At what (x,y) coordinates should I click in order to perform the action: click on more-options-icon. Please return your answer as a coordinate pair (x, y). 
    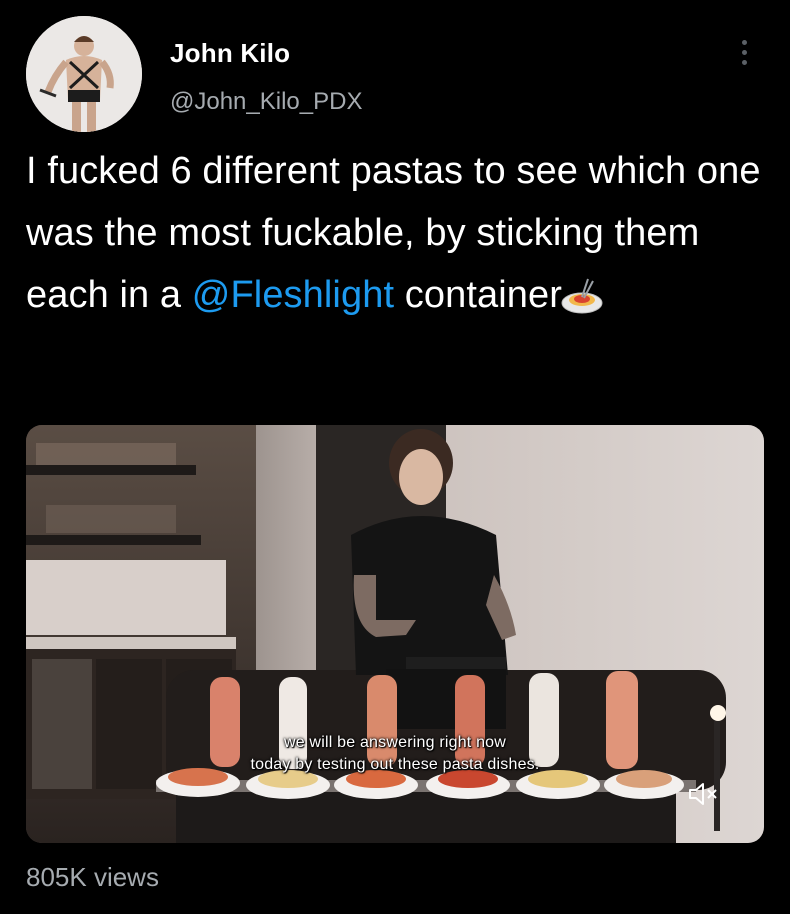
    Looking at the image, I should click on (744, 52).